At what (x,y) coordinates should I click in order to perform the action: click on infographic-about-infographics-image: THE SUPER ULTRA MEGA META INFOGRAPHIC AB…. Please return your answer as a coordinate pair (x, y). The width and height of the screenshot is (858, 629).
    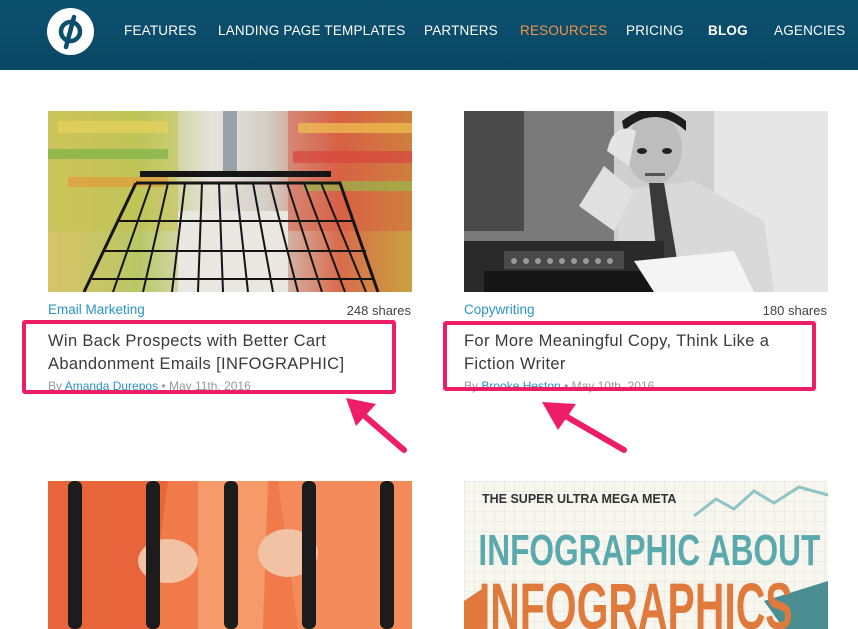
    Looking at the image, I should click on (646, 555).